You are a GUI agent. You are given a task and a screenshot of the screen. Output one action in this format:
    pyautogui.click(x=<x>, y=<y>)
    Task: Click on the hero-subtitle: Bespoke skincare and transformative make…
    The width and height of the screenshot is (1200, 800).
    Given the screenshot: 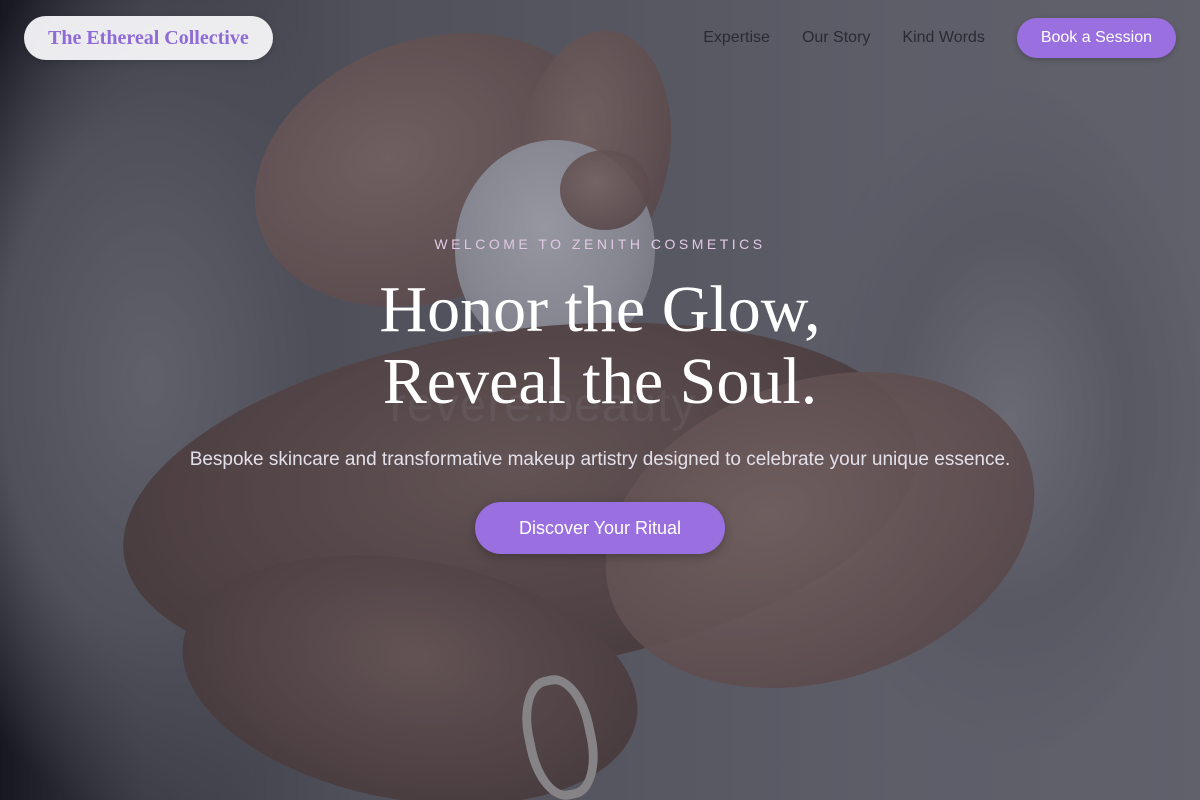 What is the action you would take?
    pyautogui.click(x=600, y=459)
    